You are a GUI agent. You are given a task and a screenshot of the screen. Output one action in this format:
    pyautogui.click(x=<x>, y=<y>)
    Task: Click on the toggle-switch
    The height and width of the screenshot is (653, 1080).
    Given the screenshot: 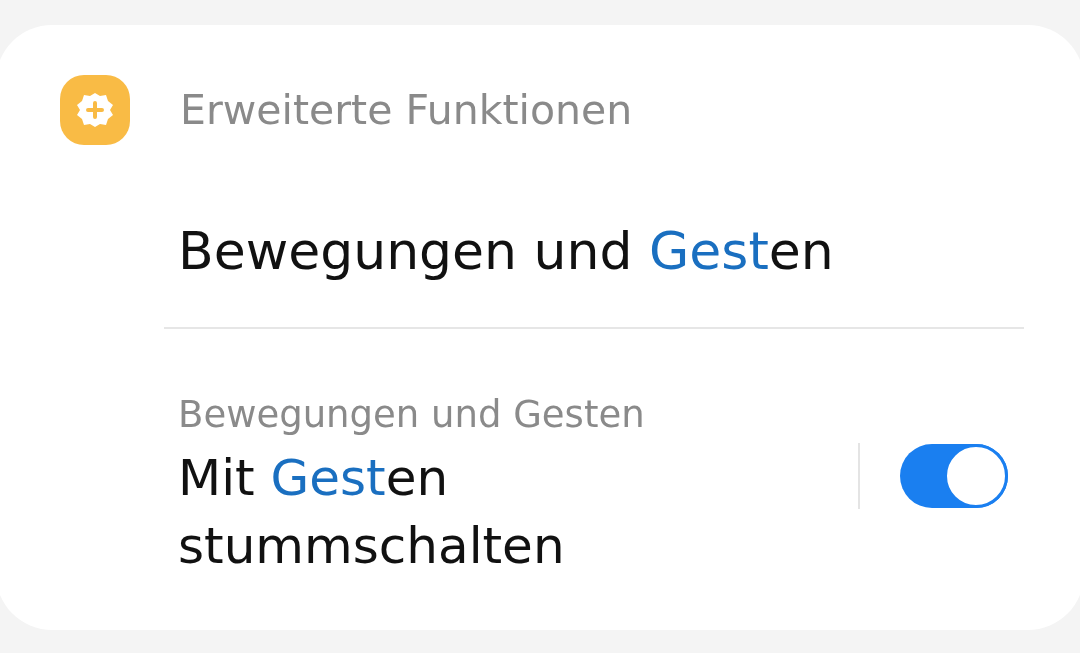 What is the action you would take?
    pyautogui.click(x=954, y=476)
    